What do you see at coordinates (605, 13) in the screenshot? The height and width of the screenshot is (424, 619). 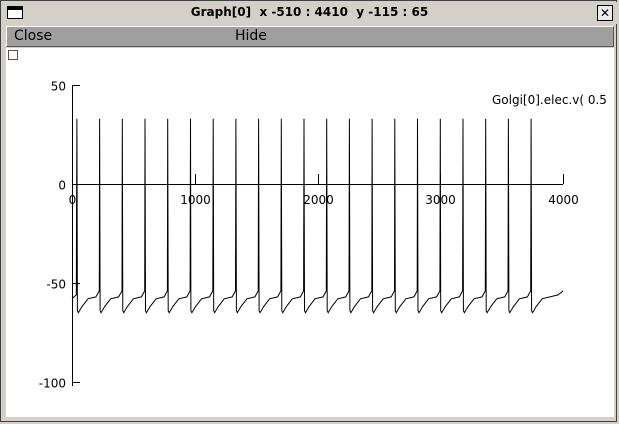 I see `close-window-icon: ✕` at bounding box center [605, 13].